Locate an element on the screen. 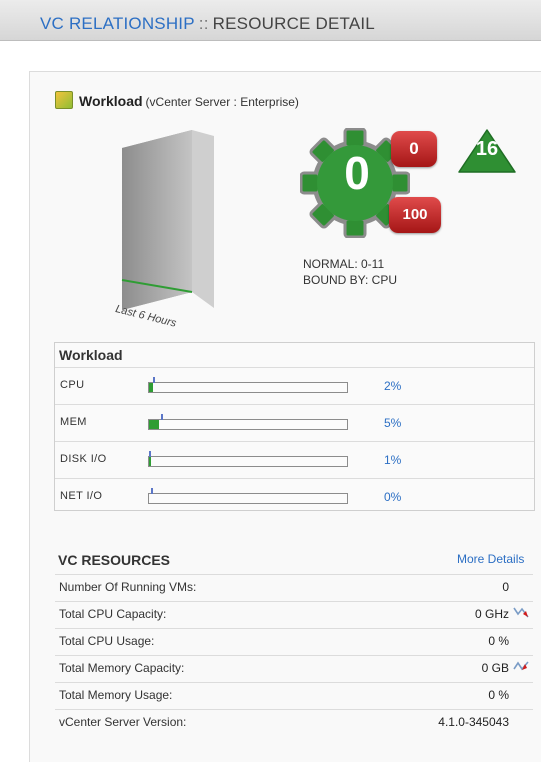 Image resolution: width=541 pixels, height=762 pixels. page-title: VC RELATIONSHIP:: RESOURCE DETAIL is located at coordinates (207, 24).